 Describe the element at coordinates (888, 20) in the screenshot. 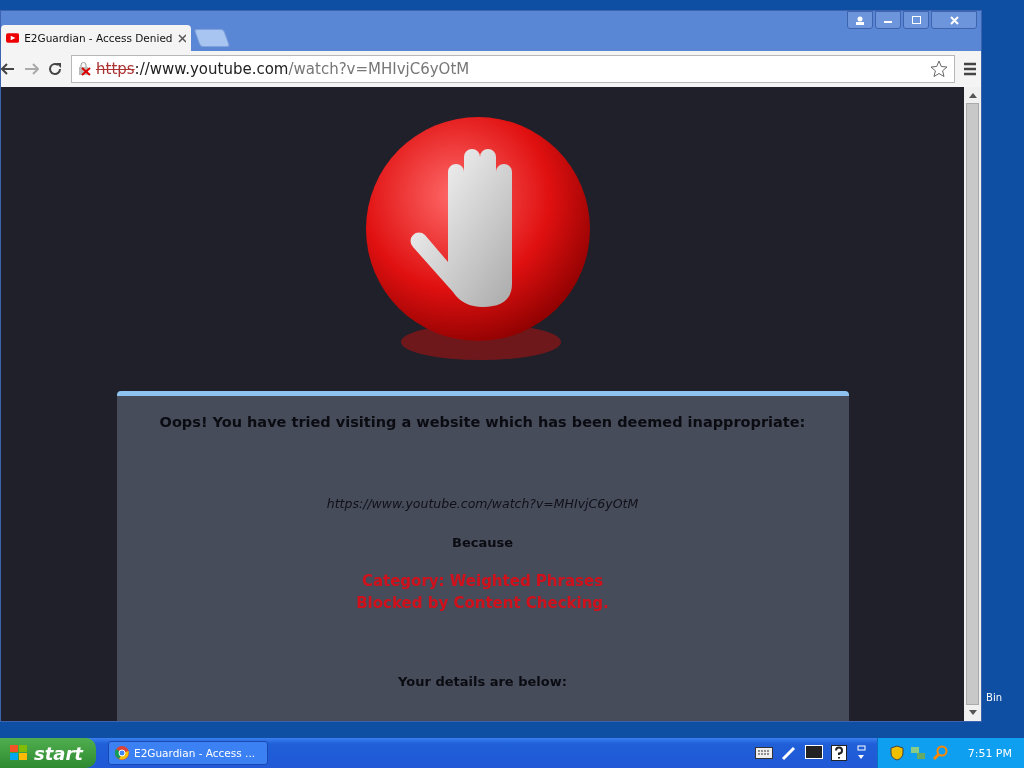

I see `minimize-icon` at that location.